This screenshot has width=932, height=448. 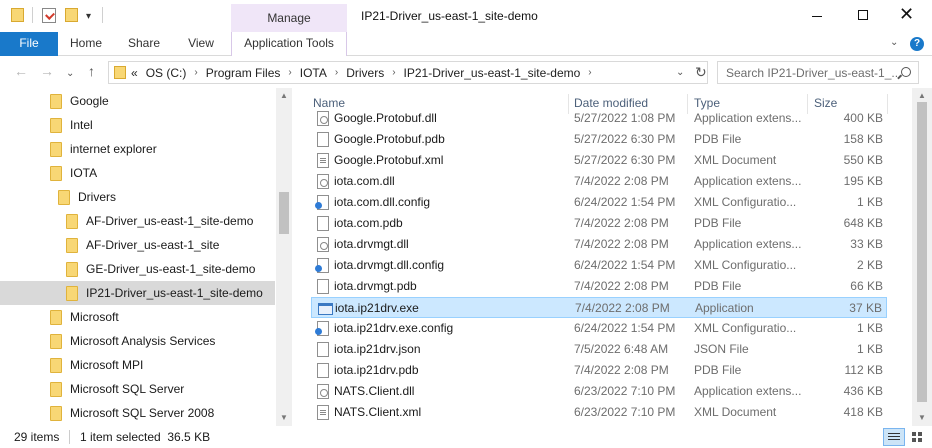 I want to click on details-view-icon, so click(x=894, y=437).